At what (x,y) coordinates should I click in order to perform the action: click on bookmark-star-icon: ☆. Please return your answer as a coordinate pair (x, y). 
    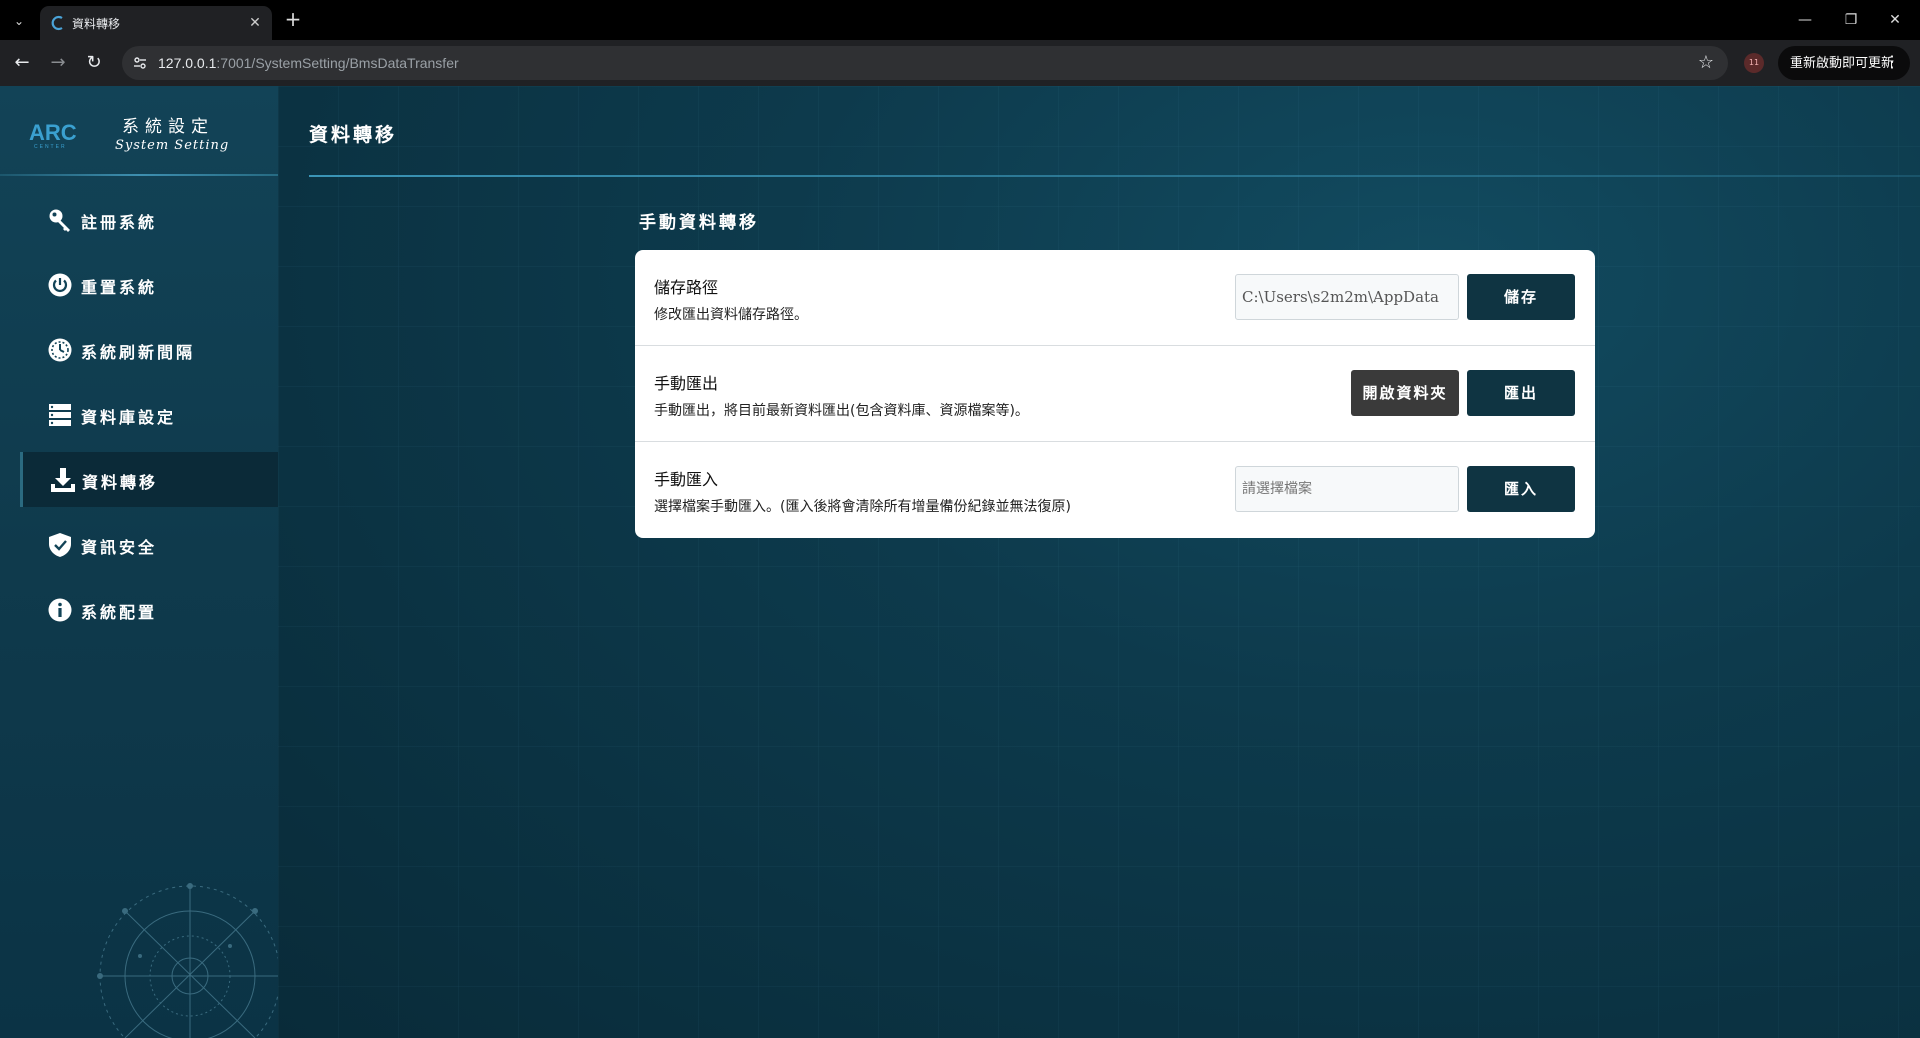
    Looking at the image, I should click on (1706, 62).